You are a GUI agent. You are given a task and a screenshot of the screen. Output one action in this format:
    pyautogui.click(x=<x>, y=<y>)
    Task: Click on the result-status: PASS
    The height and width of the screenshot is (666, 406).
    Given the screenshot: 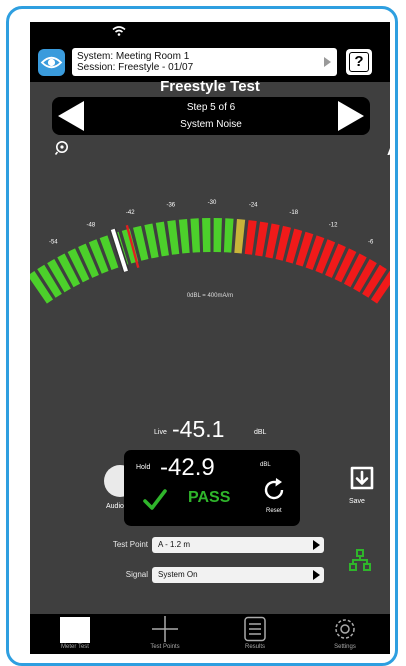 What is the action you would take?
    pyautogui.click(x=209, y=497)
    